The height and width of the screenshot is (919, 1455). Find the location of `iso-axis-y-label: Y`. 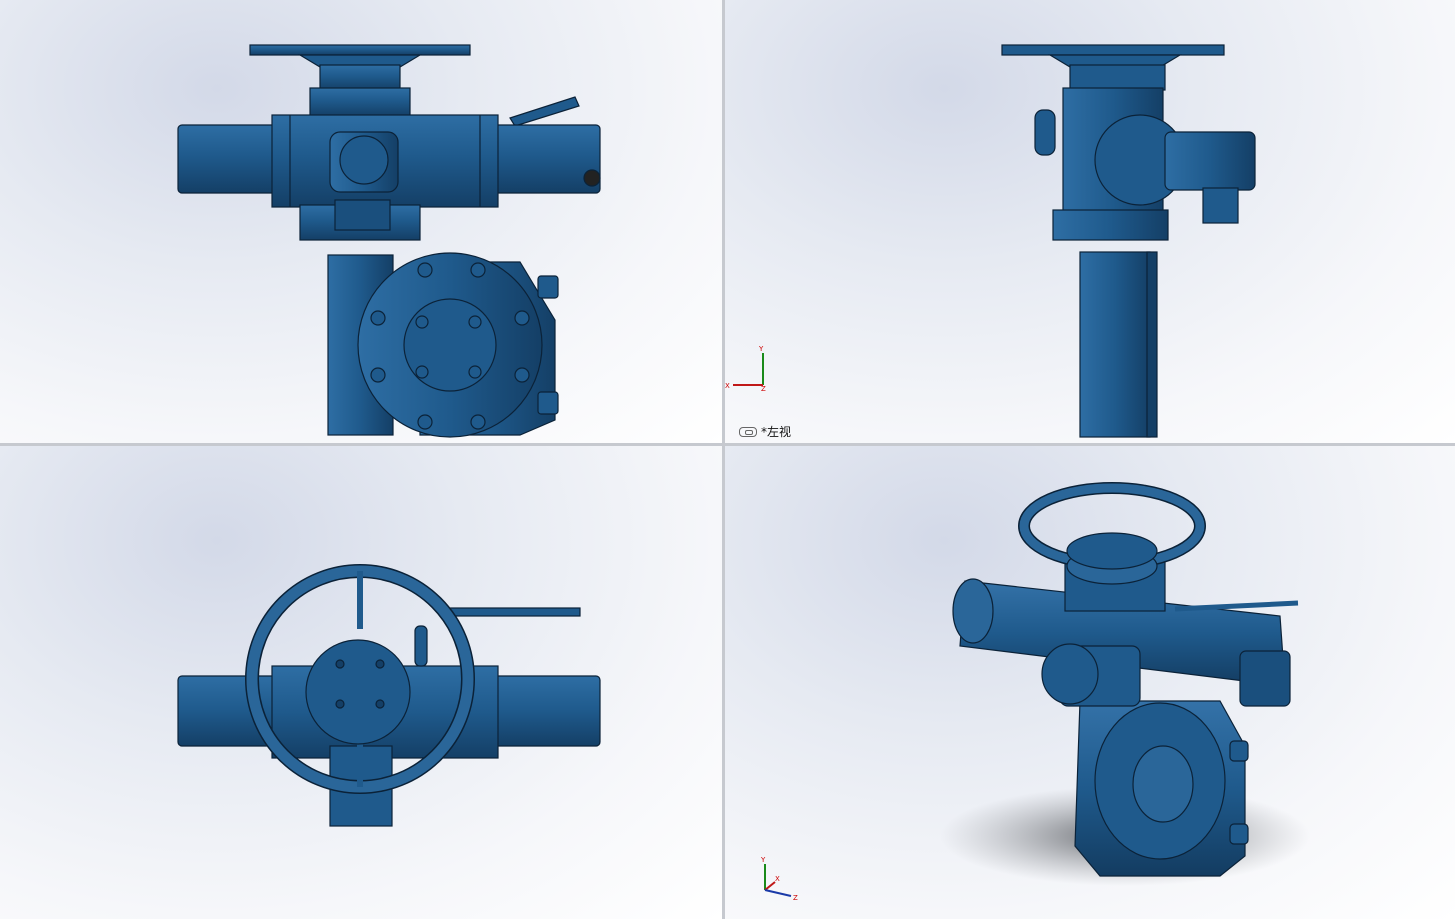

iso-axis-y-label: Y is located at coordinates (763, 860).